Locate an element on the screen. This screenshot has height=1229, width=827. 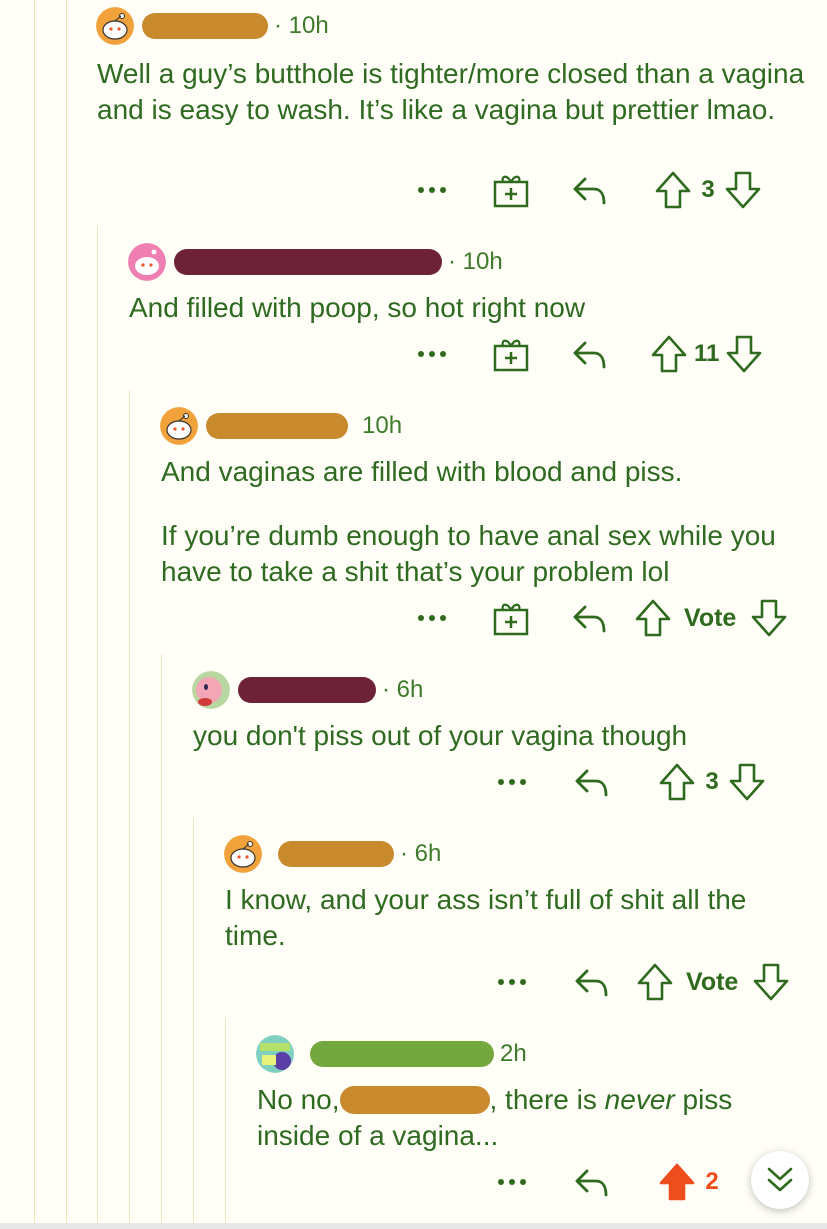
comment-header: 2h is located at coordinates (391, 1054).